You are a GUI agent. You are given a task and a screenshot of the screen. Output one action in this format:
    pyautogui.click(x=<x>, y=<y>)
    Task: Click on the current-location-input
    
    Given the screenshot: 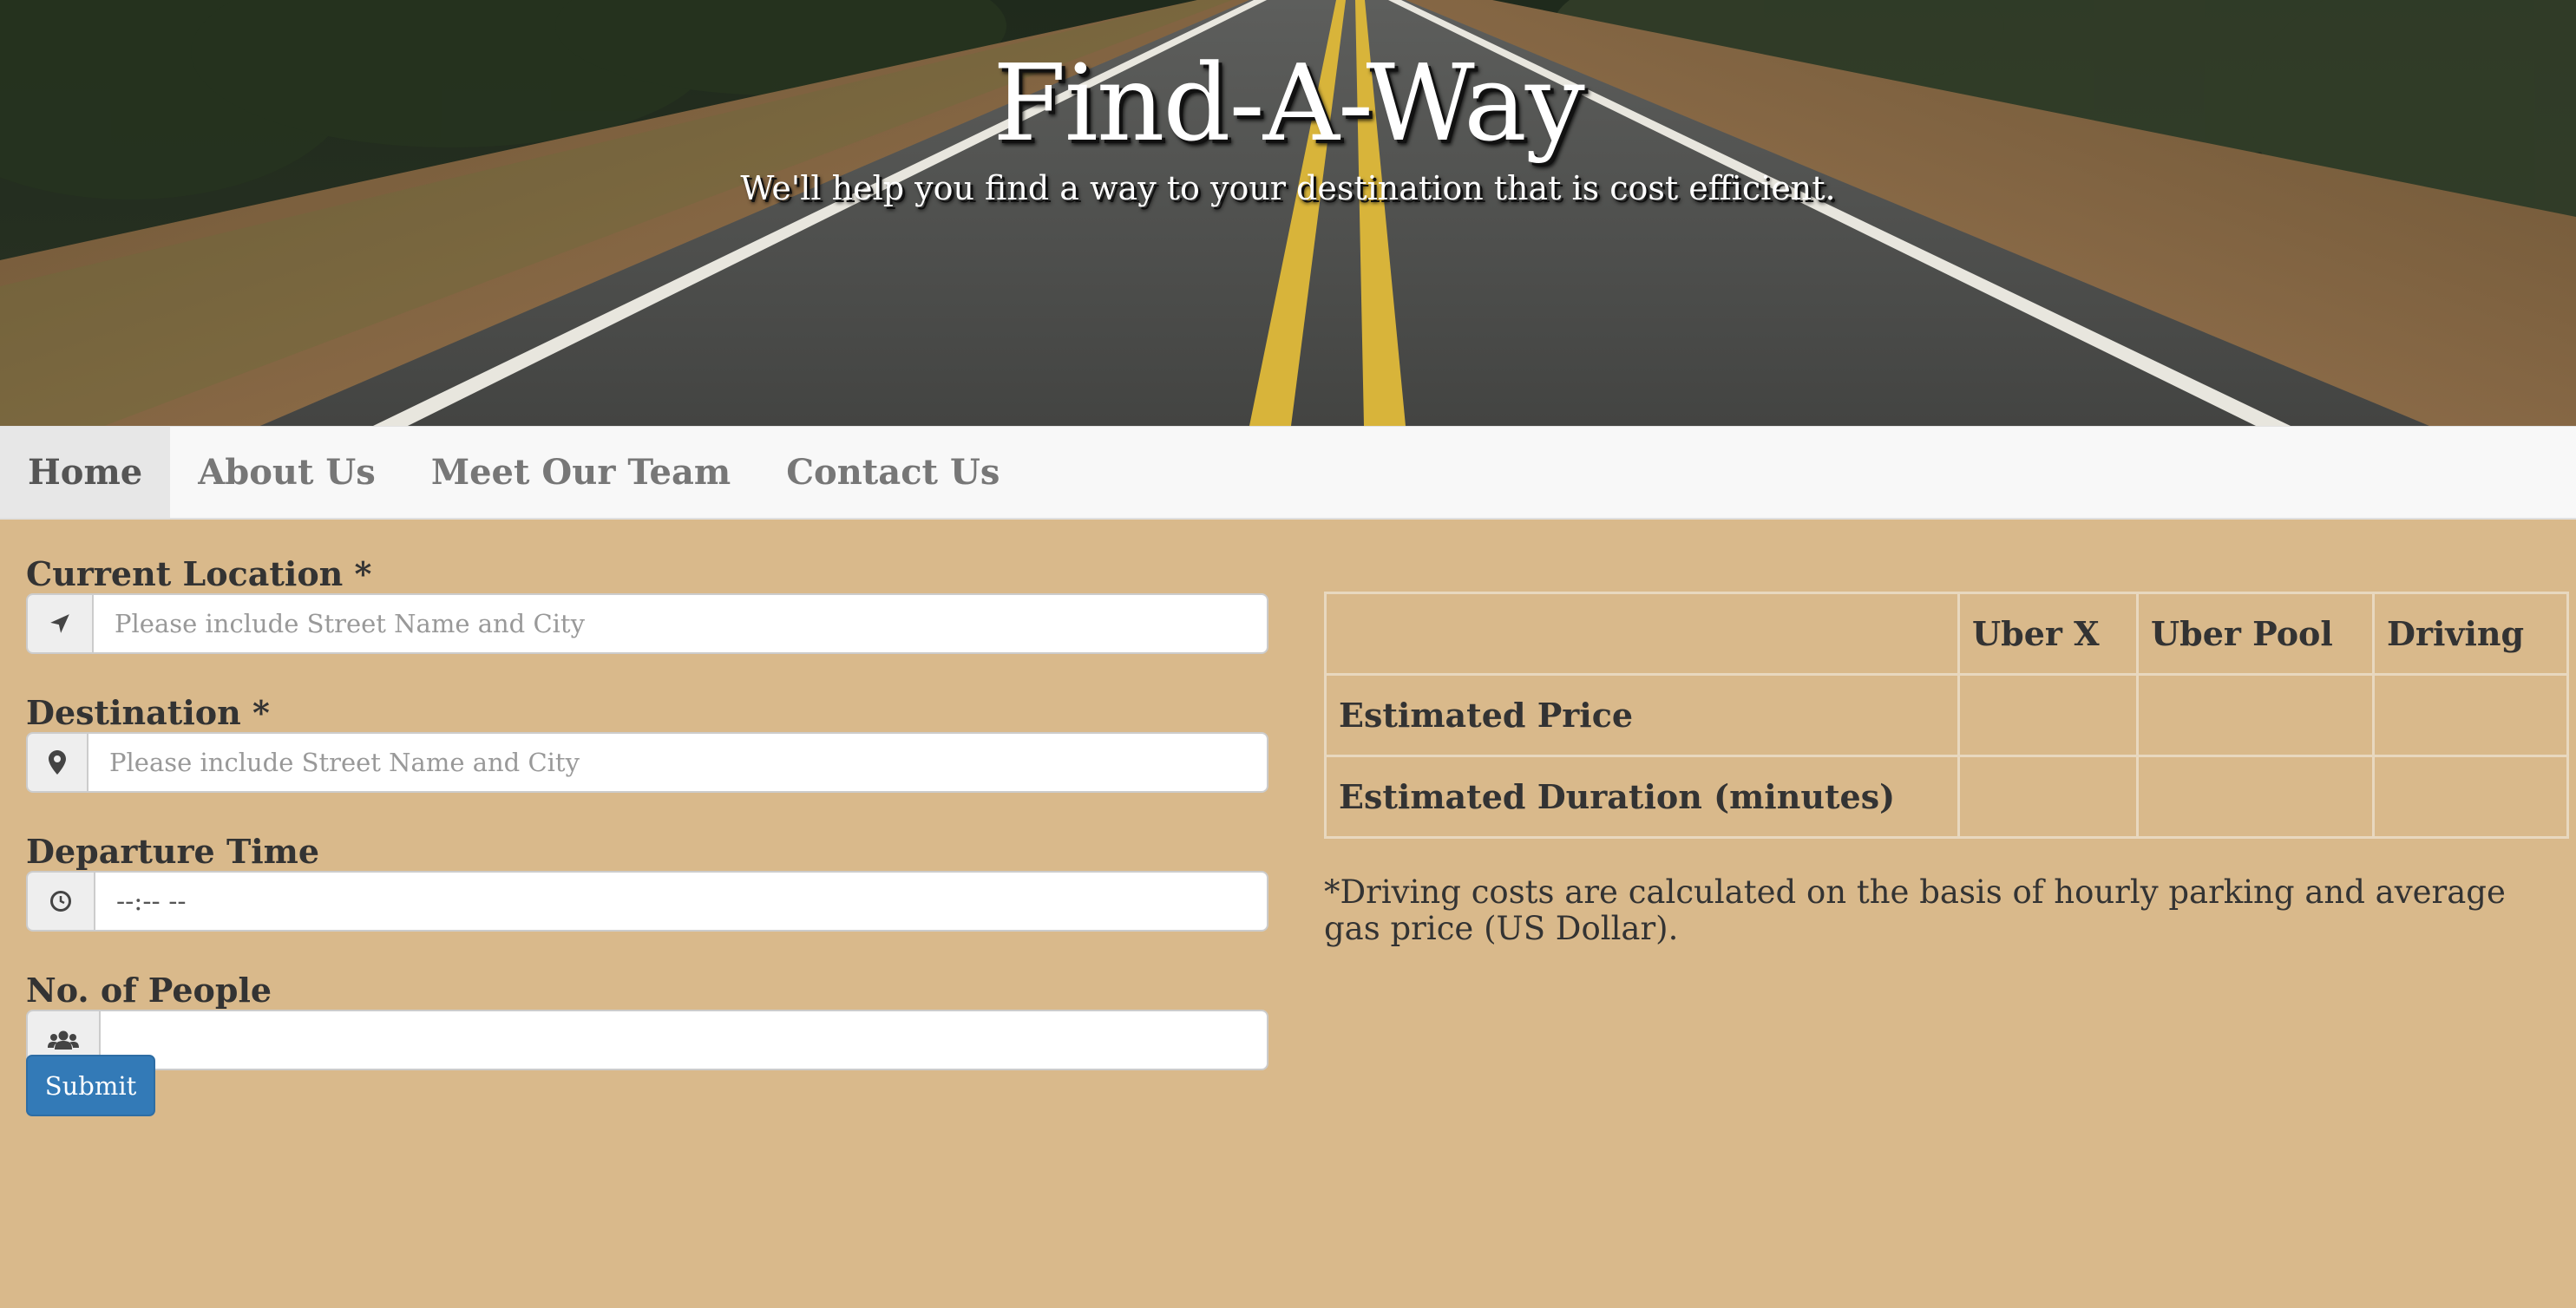 What is the action you would take?
    pyautogui.click(x=680, y=623)
    